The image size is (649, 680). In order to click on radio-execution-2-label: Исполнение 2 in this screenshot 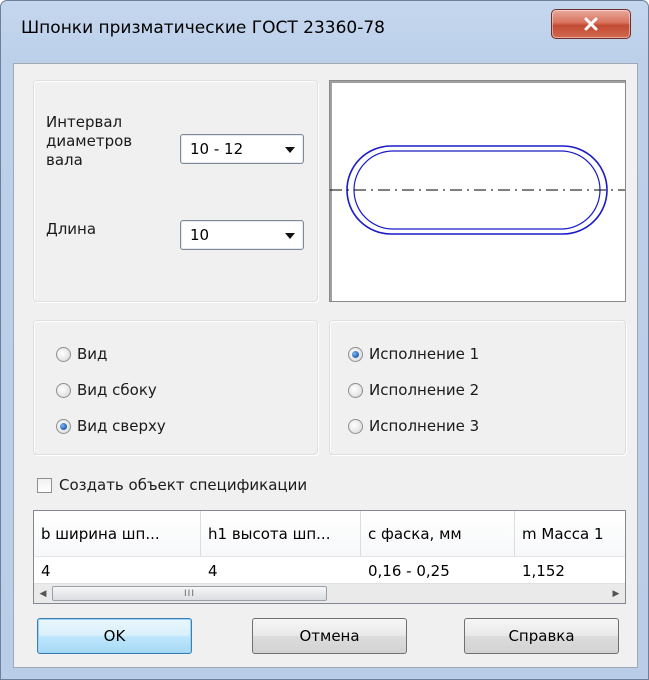, I will do `click(424, 390)`.